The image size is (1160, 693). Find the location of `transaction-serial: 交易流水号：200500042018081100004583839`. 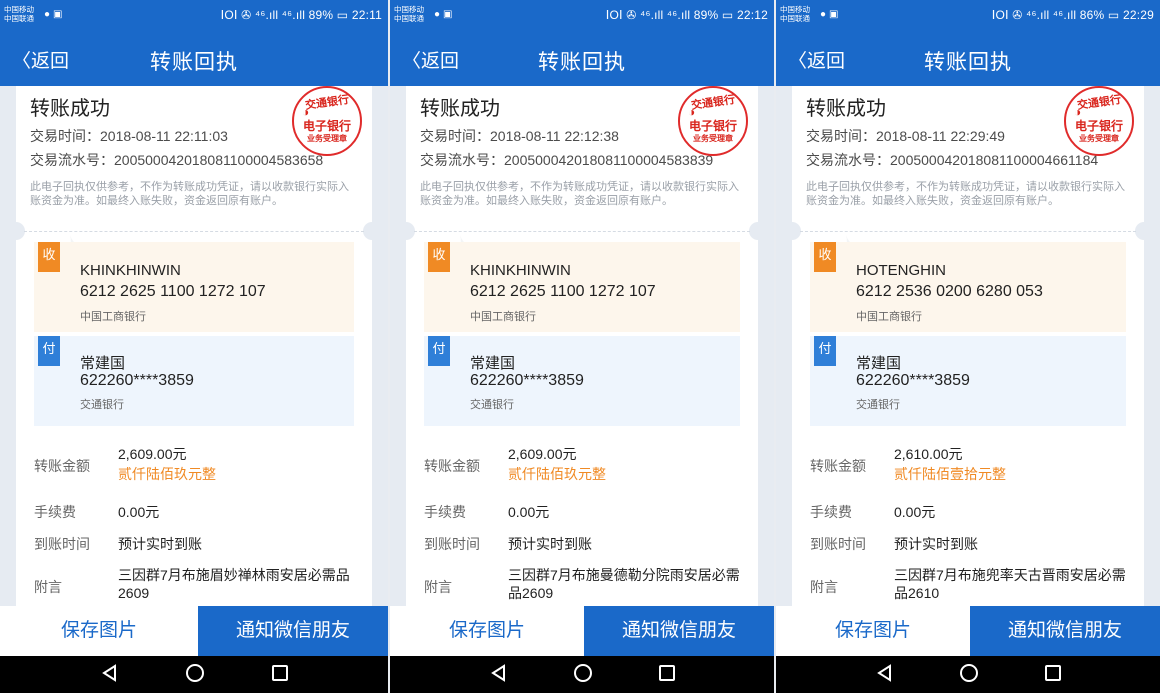

transaction-serial: 交易流水号：200500042018081100004583839 is located at coordinates (567, 160).